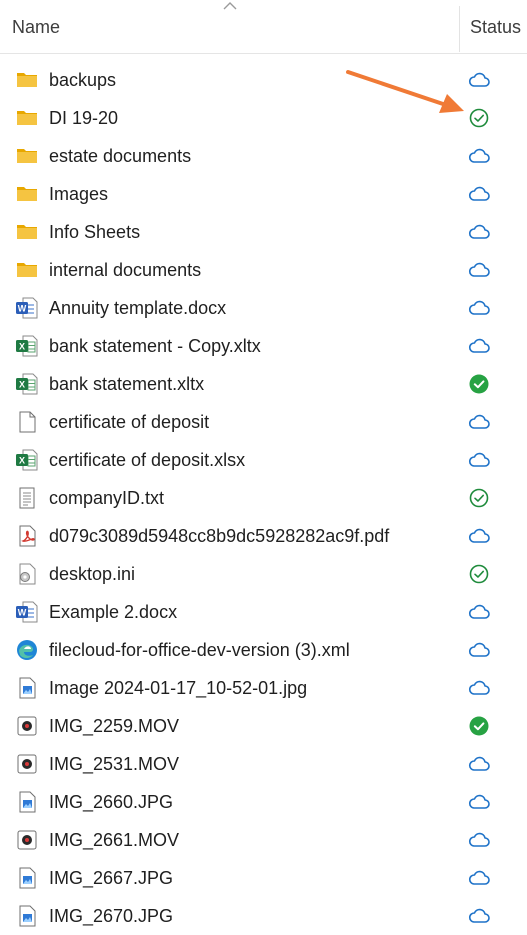 This screenshot has height=935, width=527. What do you see at coordinates (263, 308) in the screenshot?
I see `file-row: W Annuity template.docx` at bounding box center [263, 308].